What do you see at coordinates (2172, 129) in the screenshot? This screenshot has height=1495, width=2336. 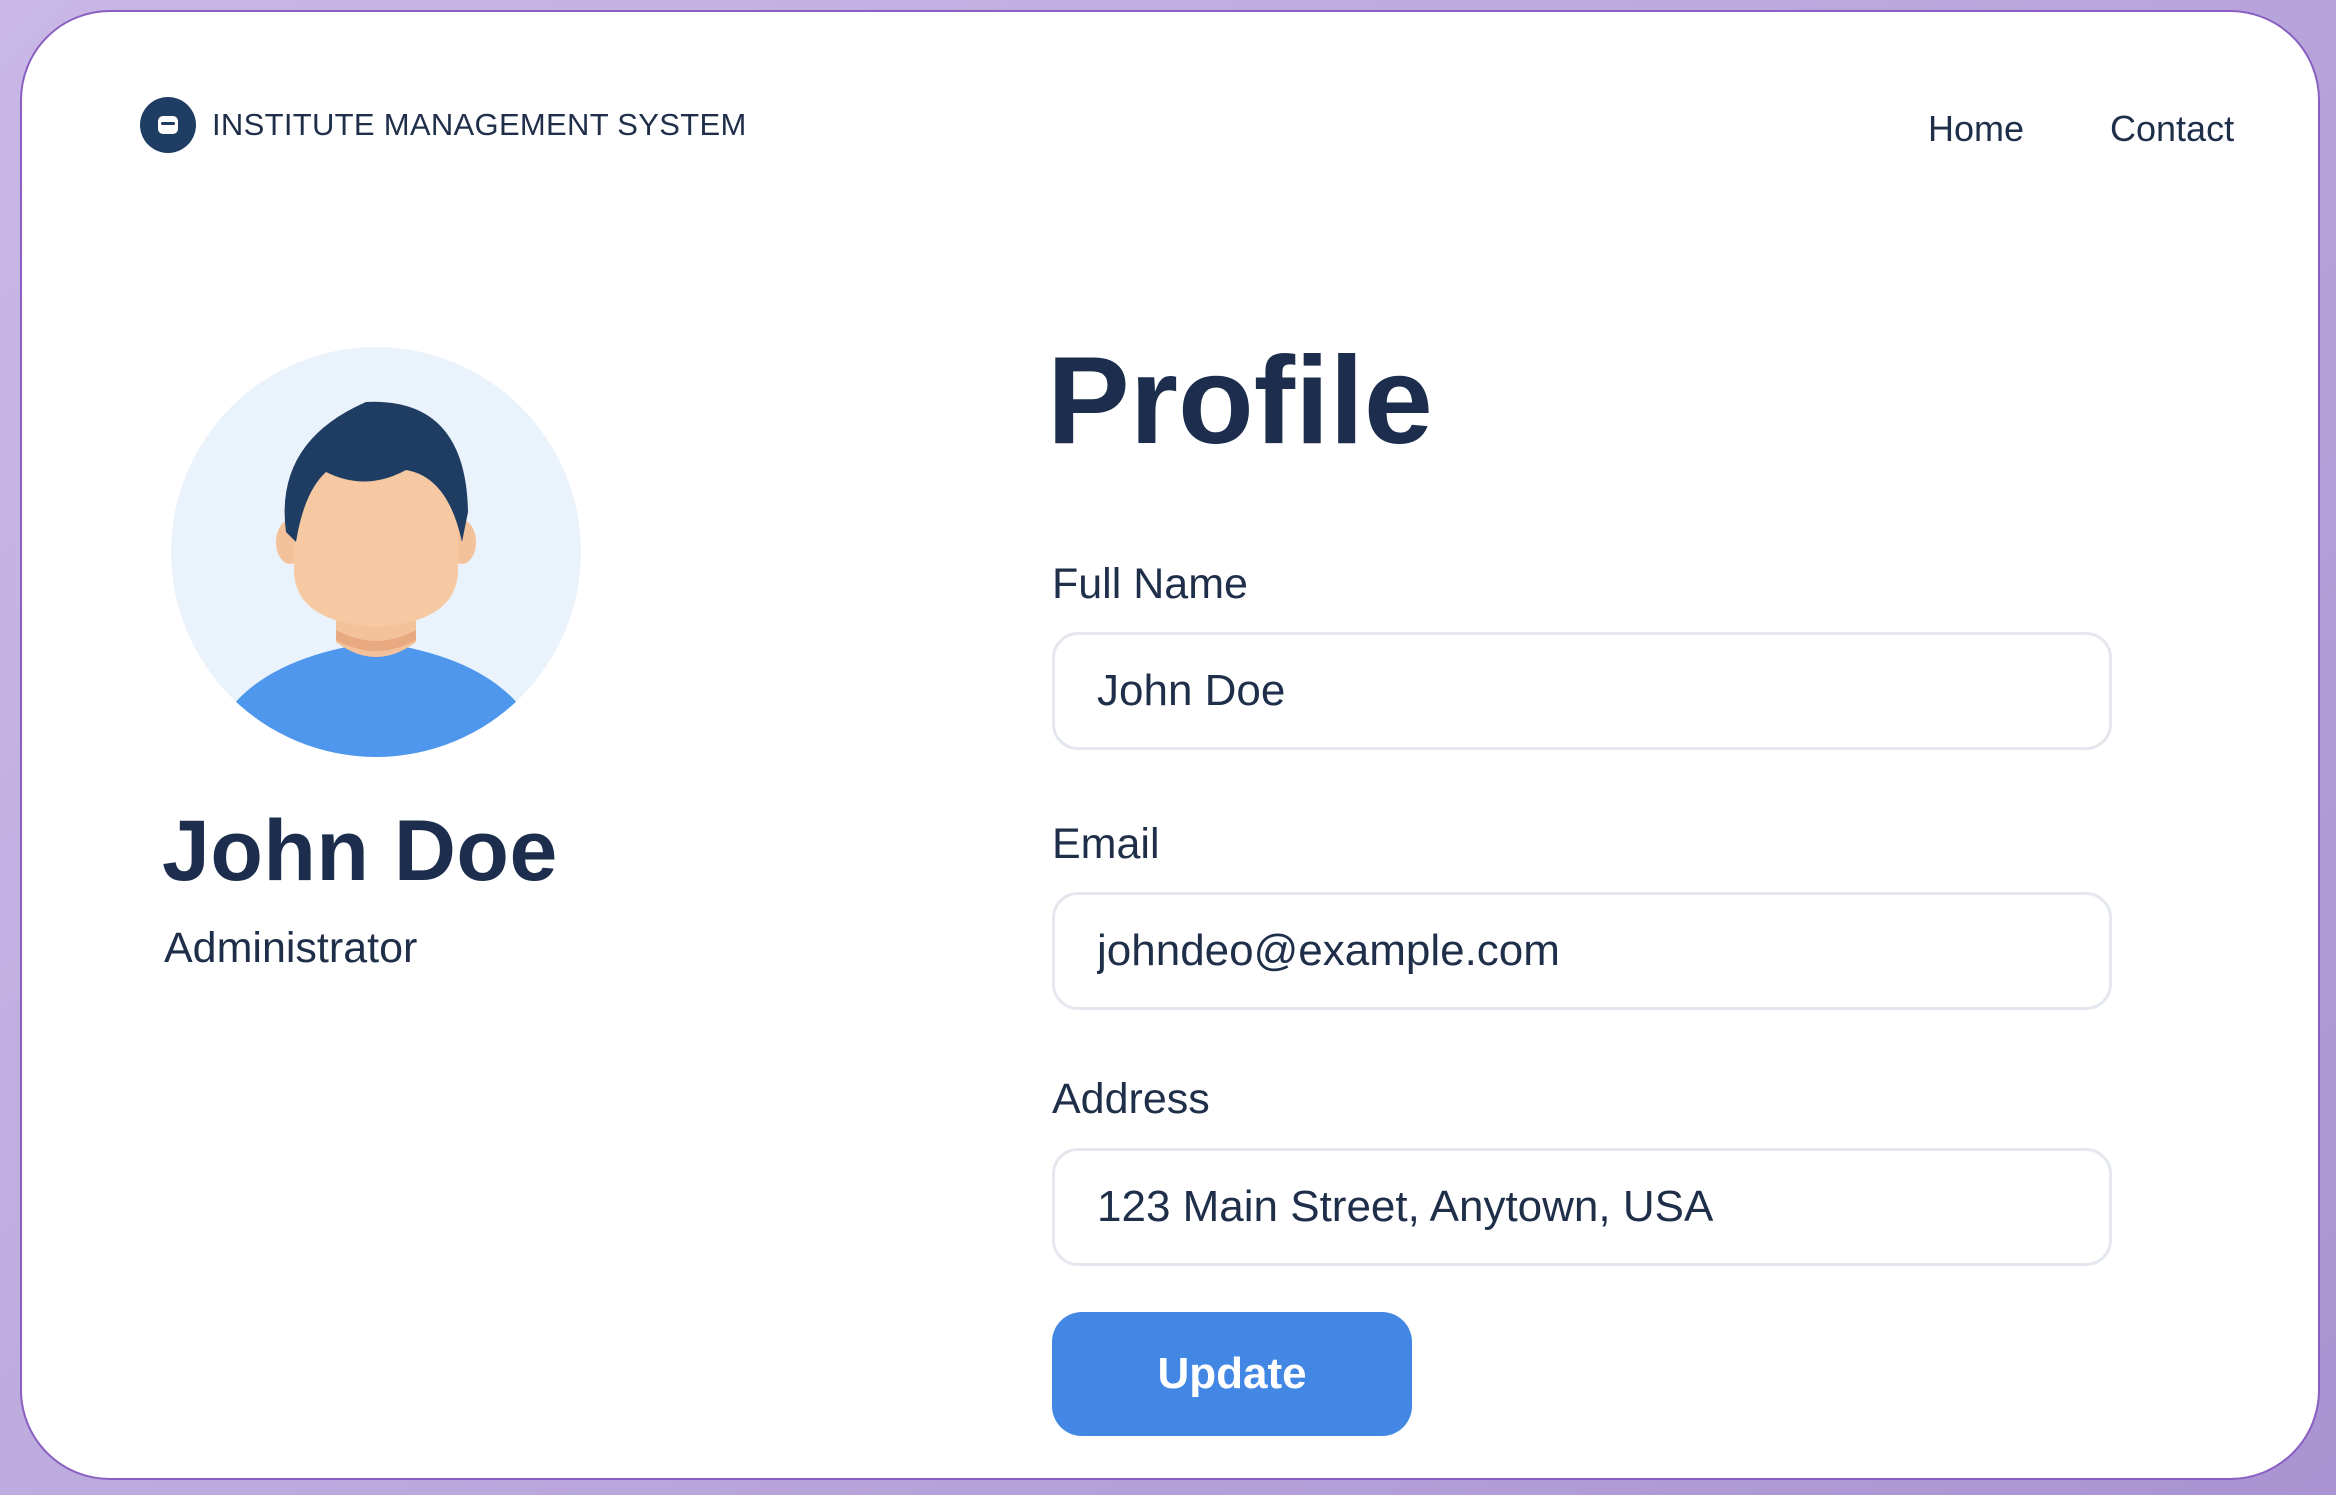 I see `nav-contact-link: Contact` at bounding box center [2172, 129].